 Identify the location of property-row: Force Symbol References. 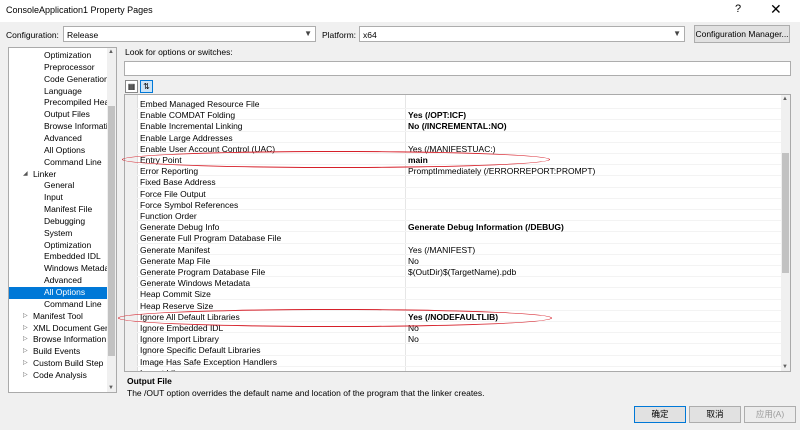
(459, 205).